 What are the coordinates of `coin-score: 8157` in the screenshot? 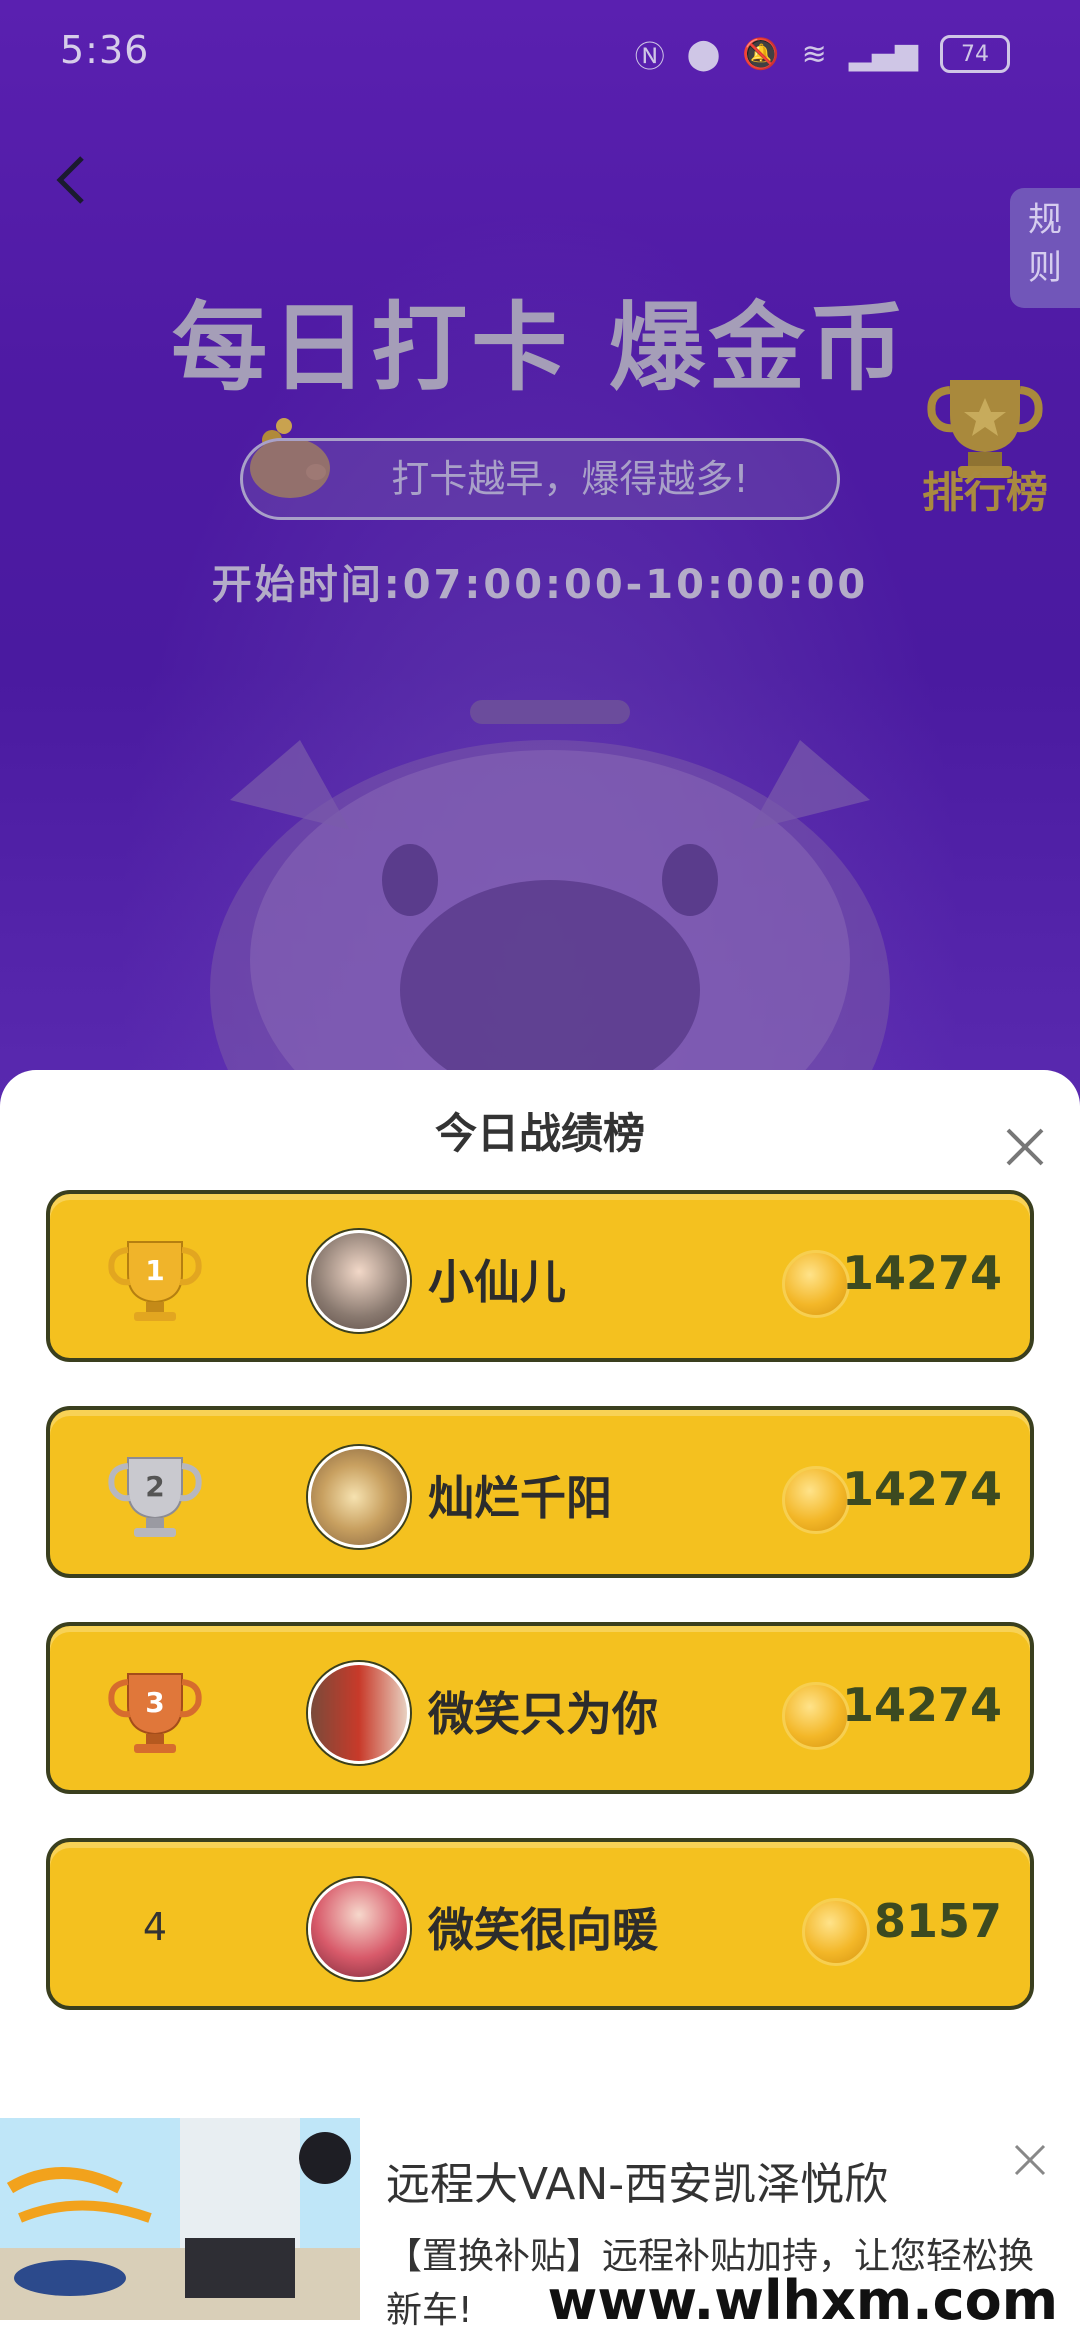 It's located at (937, 1921).